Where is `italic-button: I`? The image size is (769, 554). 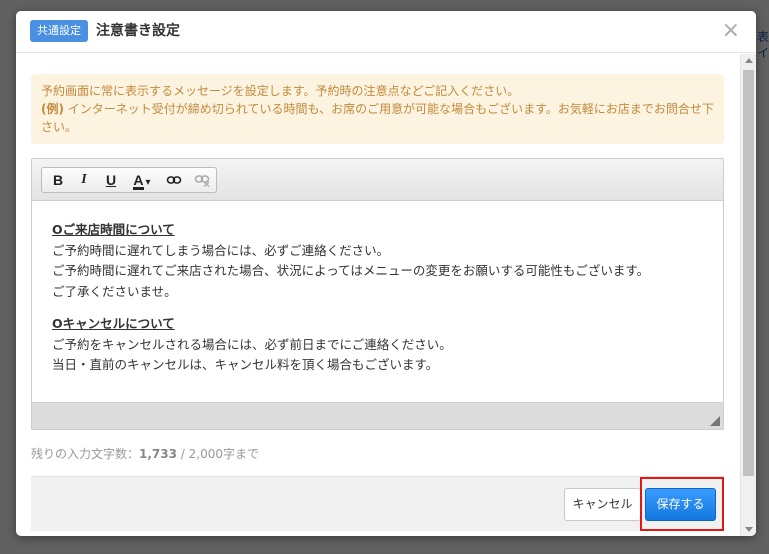 italic-button: I is located at coordinates (84, 180).